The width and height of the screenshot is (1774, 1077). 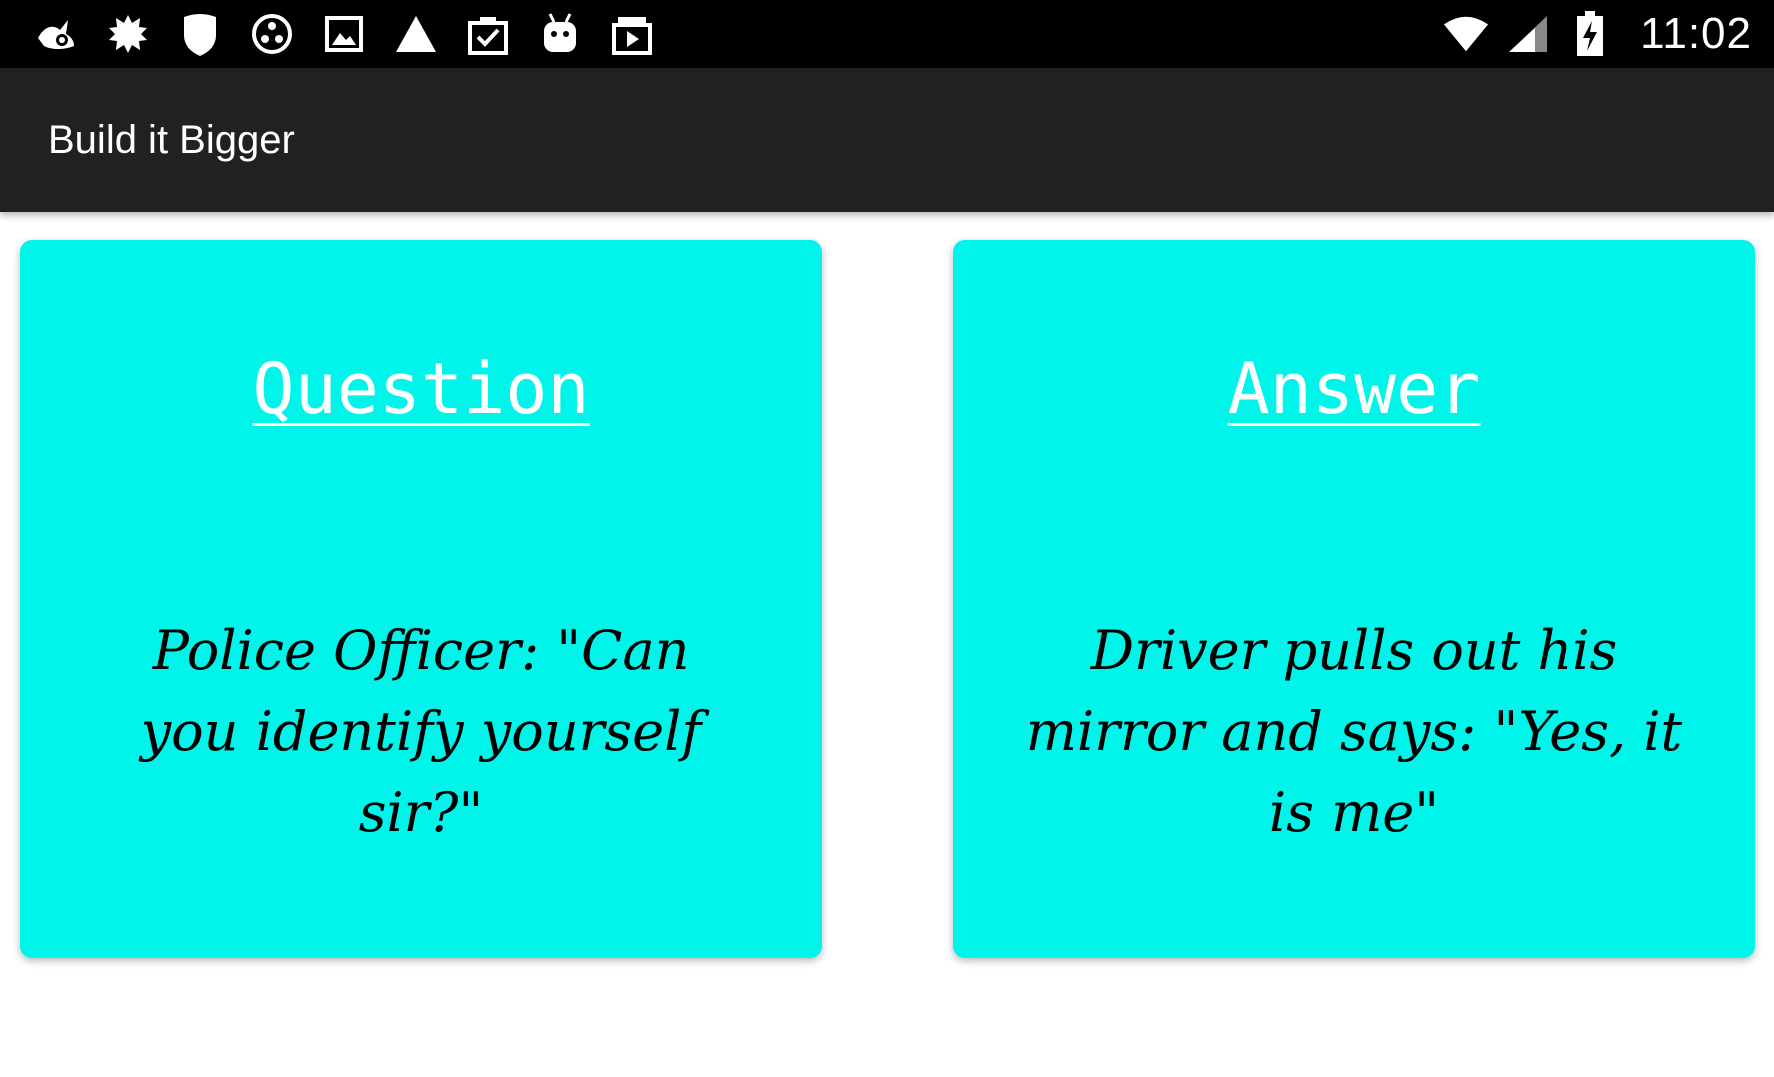 I want to click on bird-icon, so click(x=56, y=34).